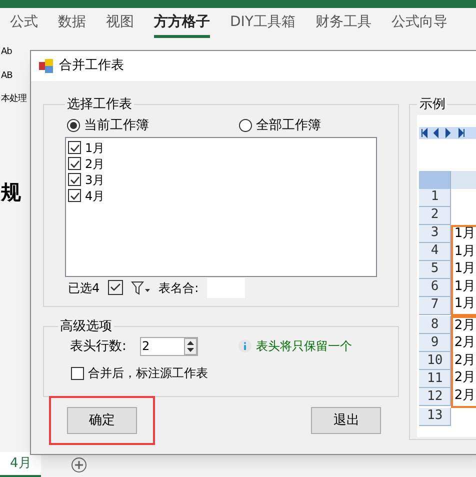  Describe the element at coordinates (148, 373) in the screenshot. I see `checkbox-label: 合并后，标注源工作表` at that location.